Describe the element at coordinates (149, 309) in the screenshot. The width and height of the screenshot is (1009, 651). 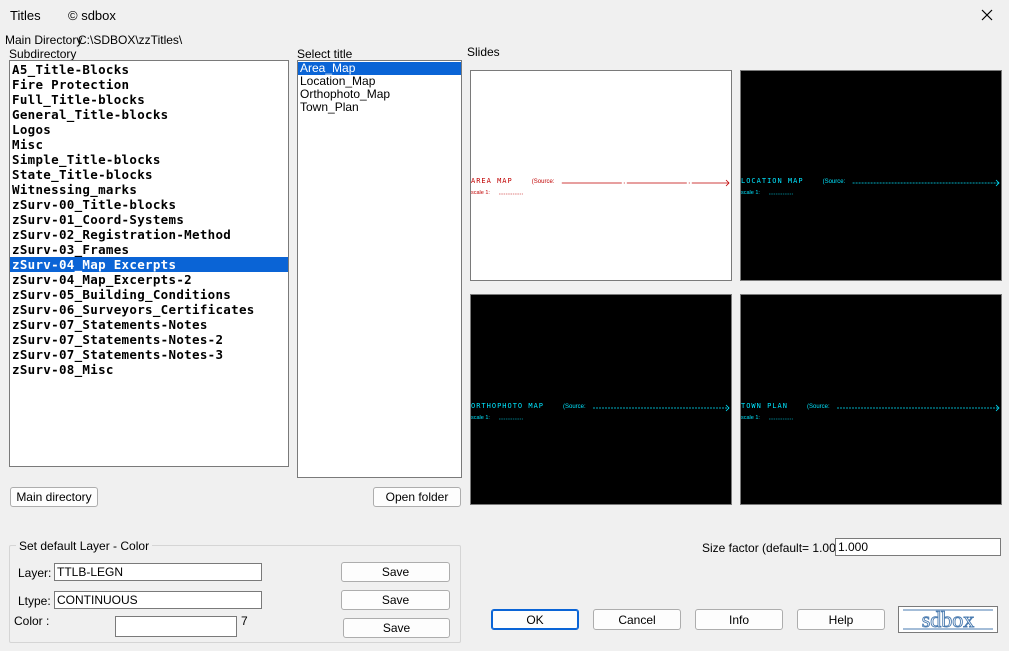
I see `subdirectory-item: zSurv-06_Surveyors_Certificates` at that location.